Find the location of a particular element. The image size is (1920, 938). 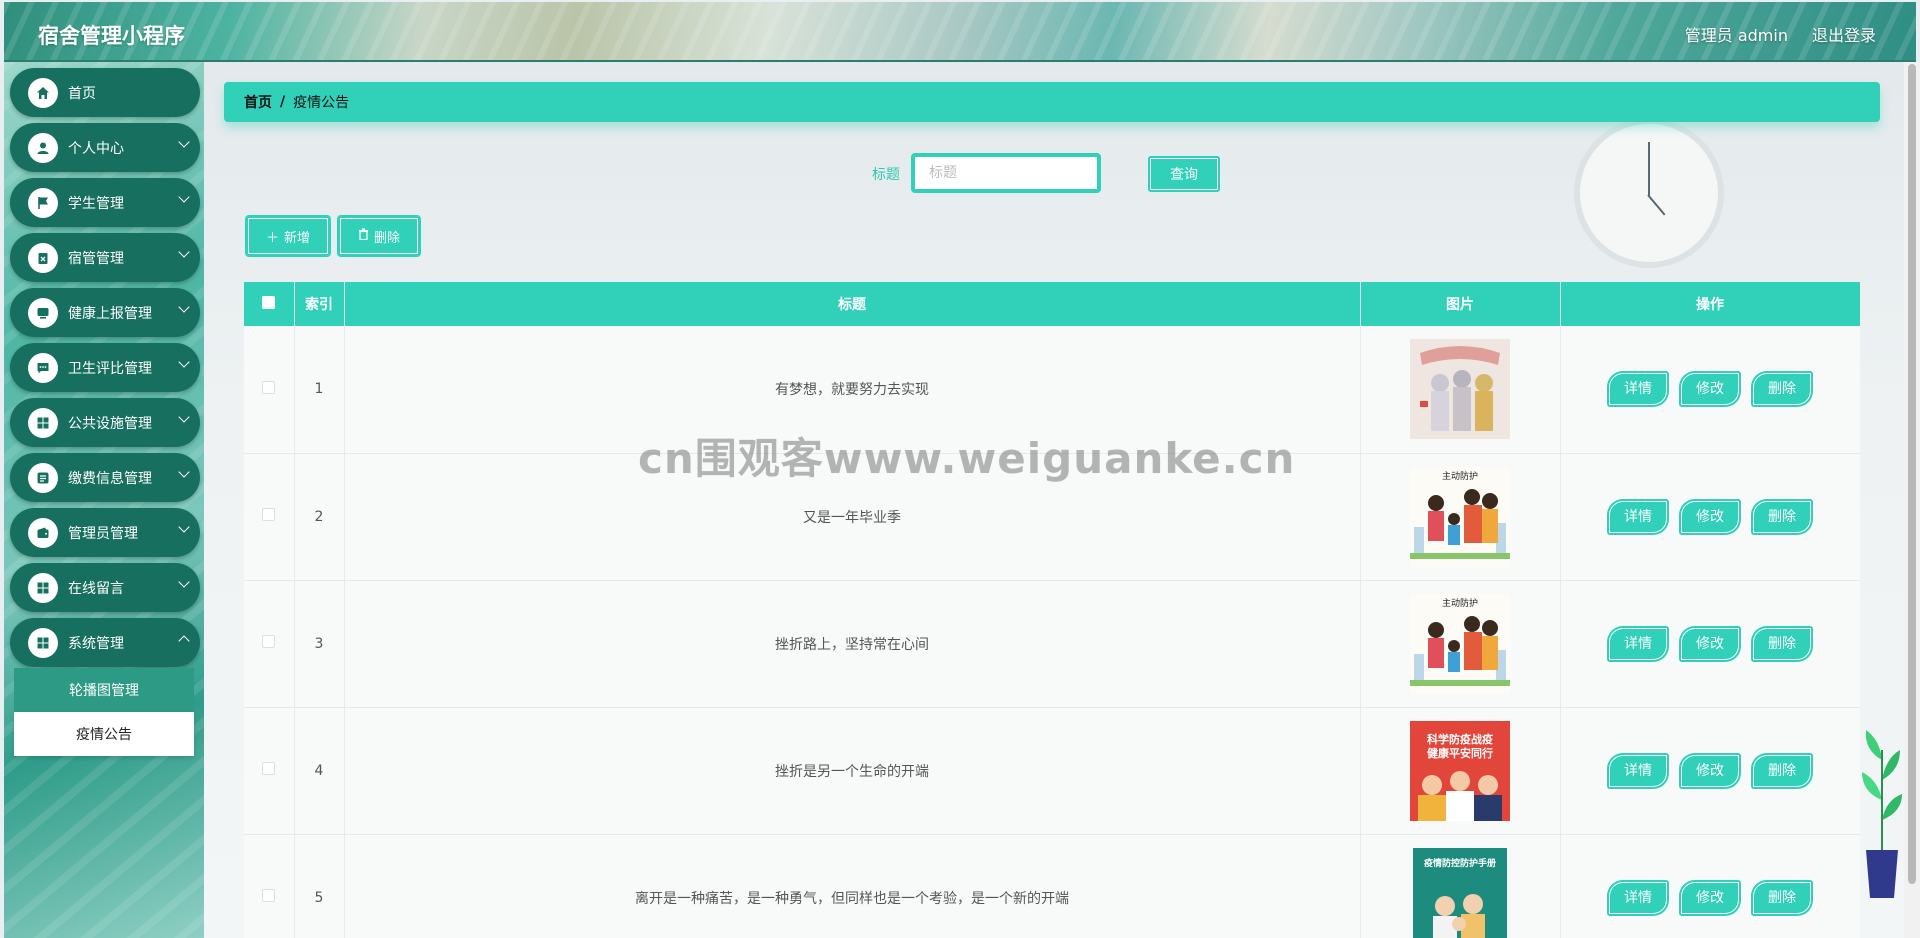

sidebar-item-system: 系统管理 is located at coordinates (105, 642).